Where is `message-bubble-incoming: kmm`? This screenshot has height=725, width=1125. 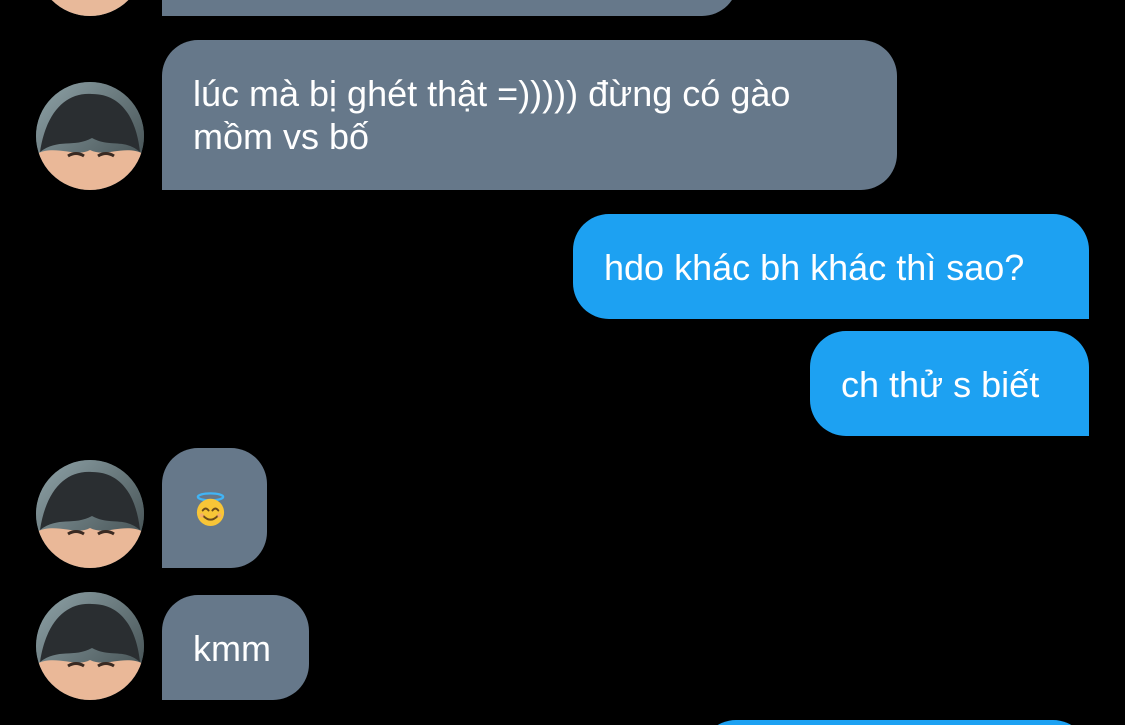
message-bubble-incoming: kmm is located at coordinates (235, 647).